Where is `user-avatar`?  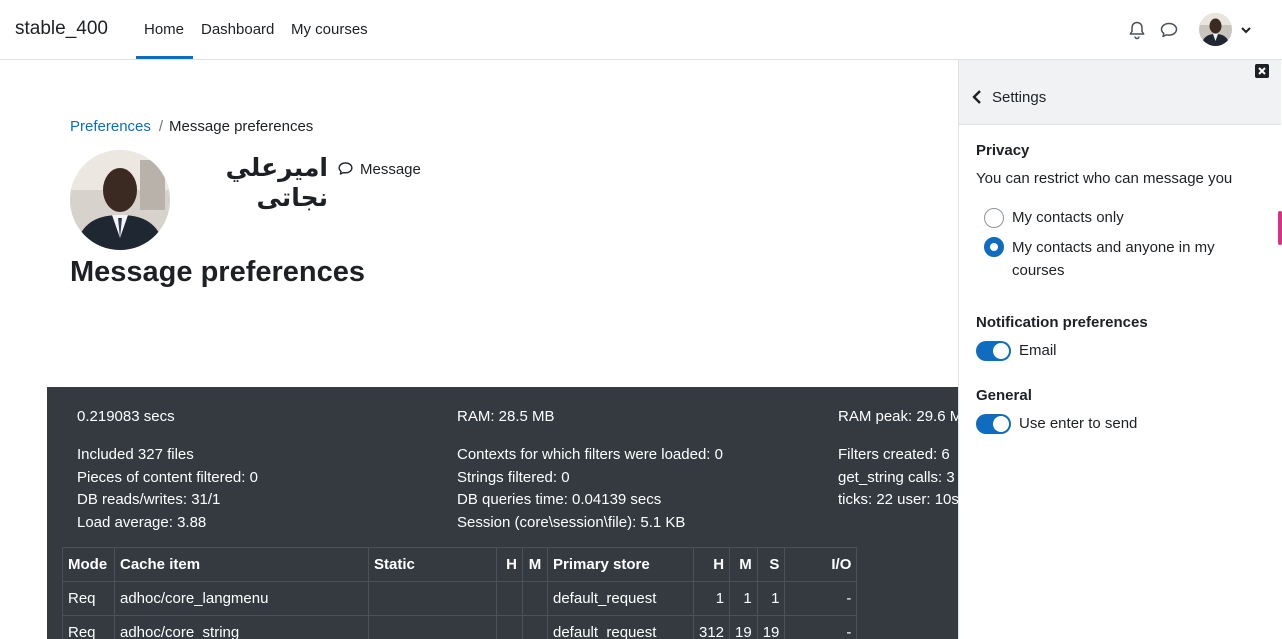 user-avatar is located at coordinates (1215, 29).